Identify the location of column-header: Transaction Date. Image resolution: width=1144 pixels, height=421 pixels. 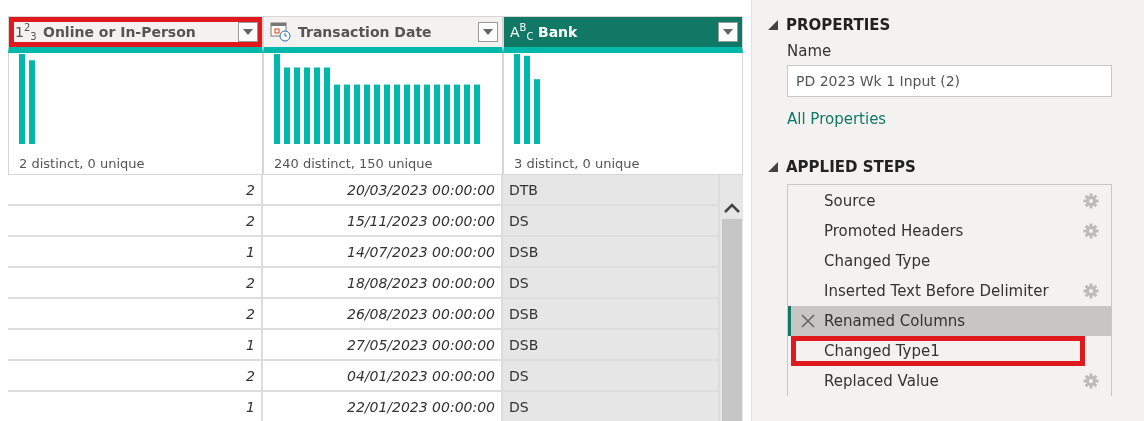
(383, 34).